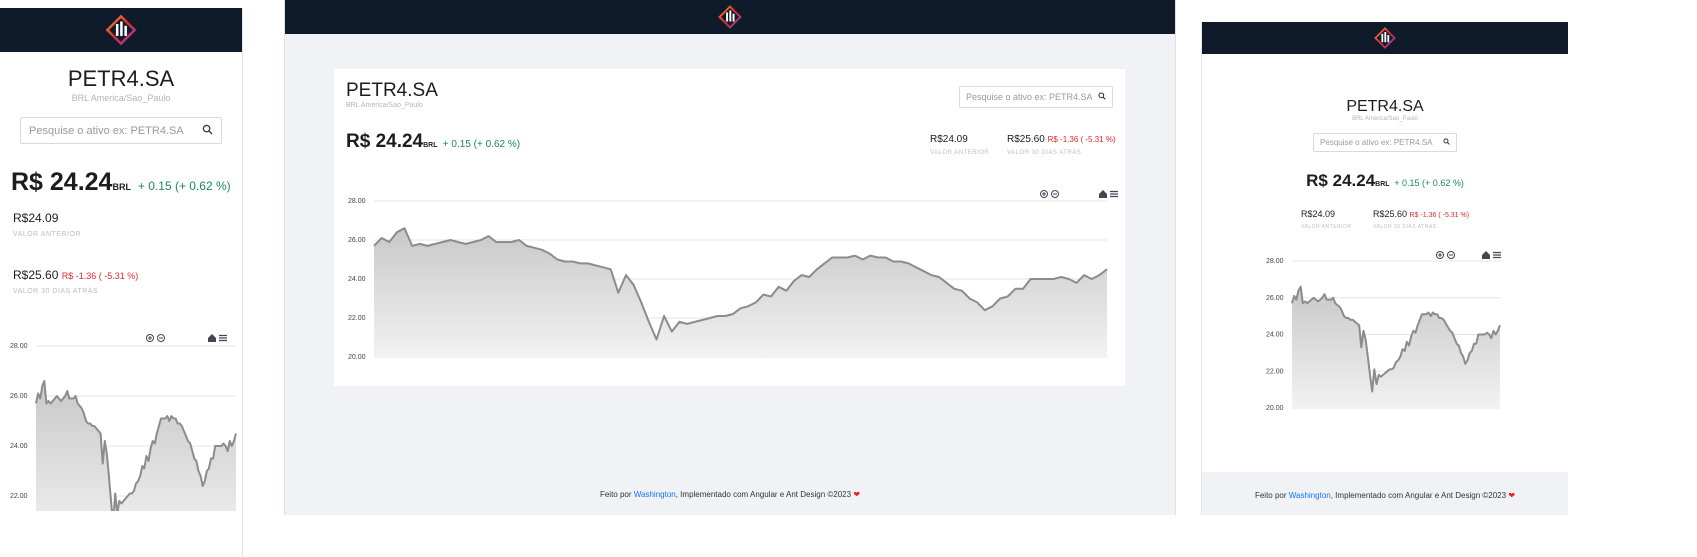 The width and height of the screenshot is (1697, 557). What do you see at coordinates (123, 422) in the screenshot?
I see `price-chart: 28.0026.0024.0022.0020.00` at bounding box center [123, 422].